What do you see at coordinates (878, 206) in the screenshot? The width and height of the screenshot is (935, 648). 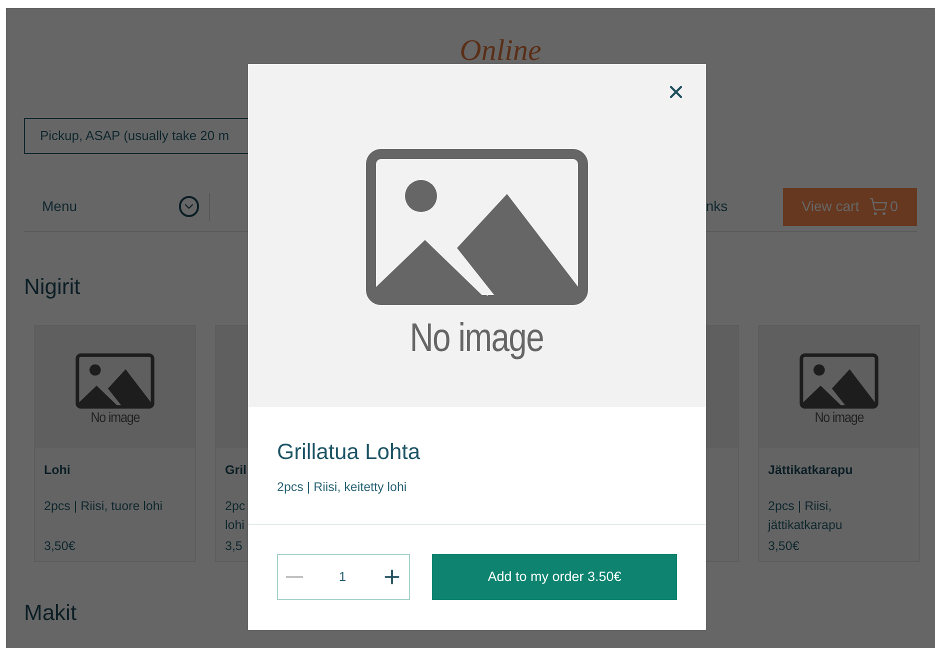 I see `cart-icon` at bounding box center [878, 206].